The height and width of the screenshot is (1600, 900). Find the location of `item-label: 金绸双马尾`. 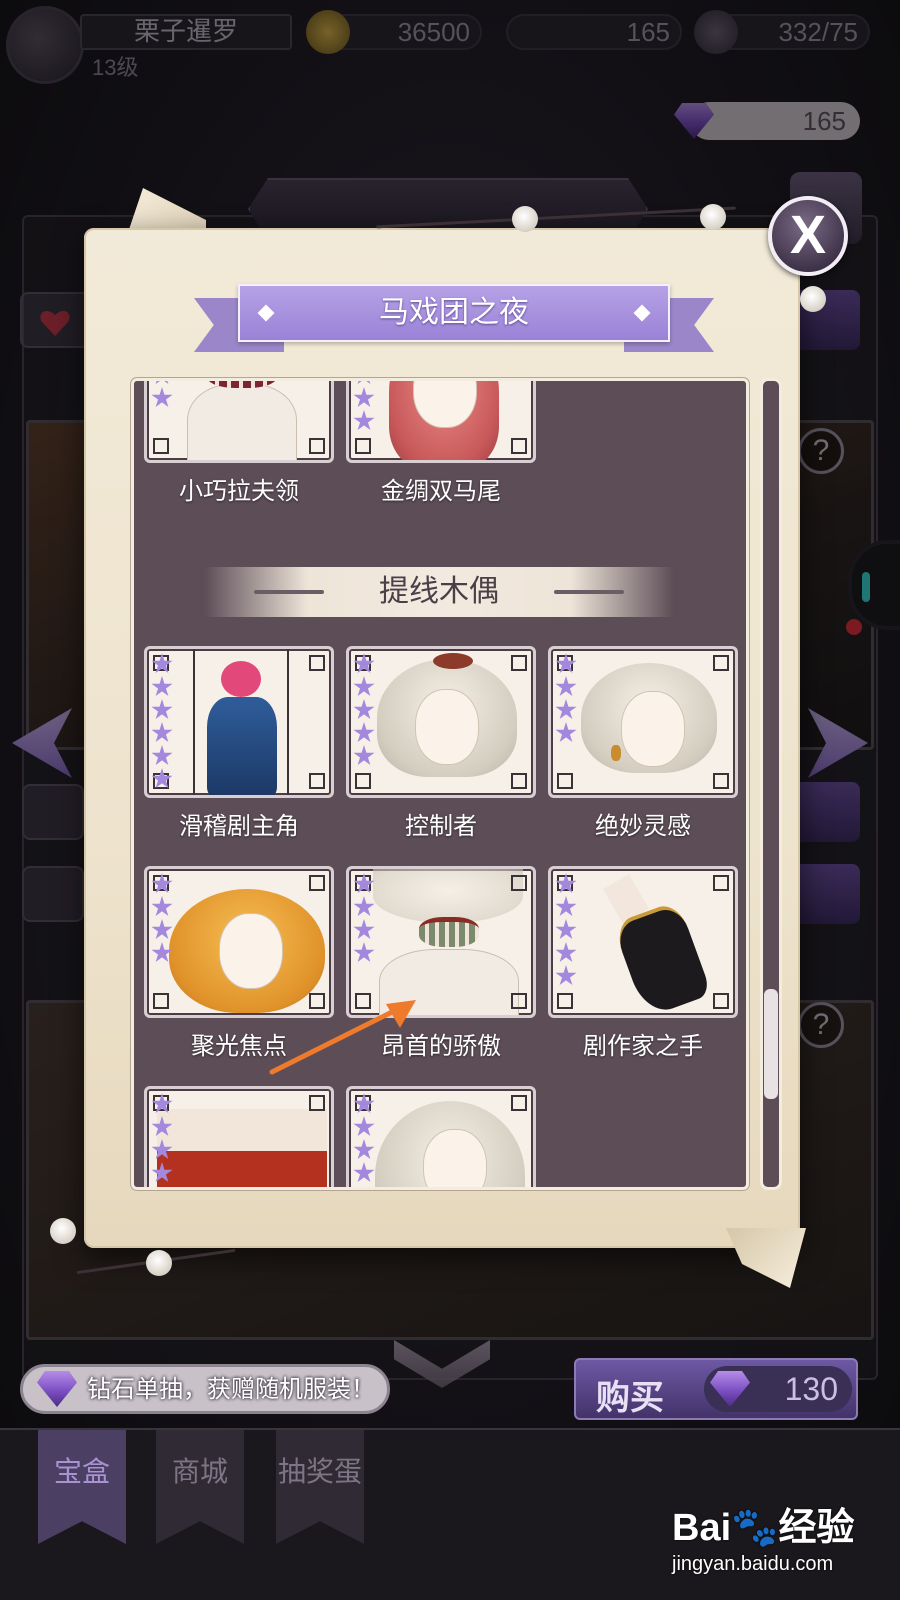

item-label: 金绸双马尾 is located at coordinates (441, 491).